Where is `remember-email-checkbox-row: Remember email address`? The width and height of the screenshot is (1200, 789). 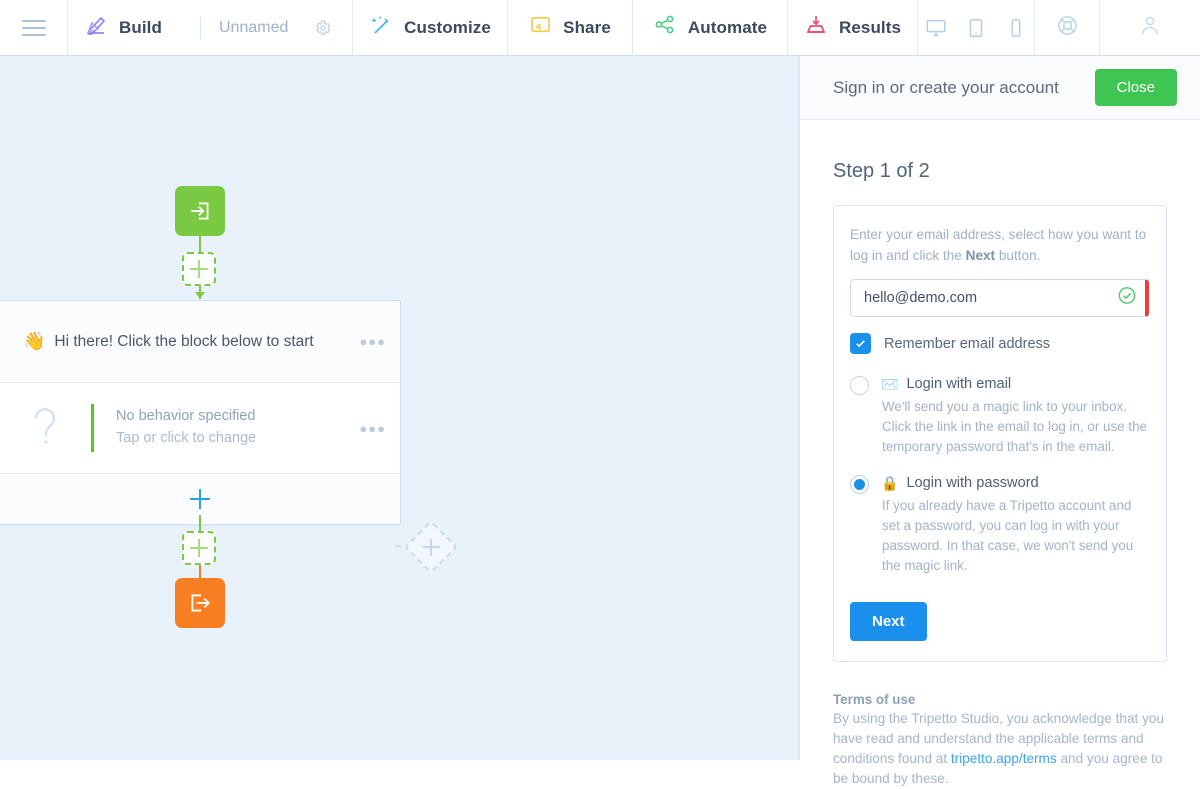 remember-email-checkbox-row: Remember email address is located at coordinates (999, 343).